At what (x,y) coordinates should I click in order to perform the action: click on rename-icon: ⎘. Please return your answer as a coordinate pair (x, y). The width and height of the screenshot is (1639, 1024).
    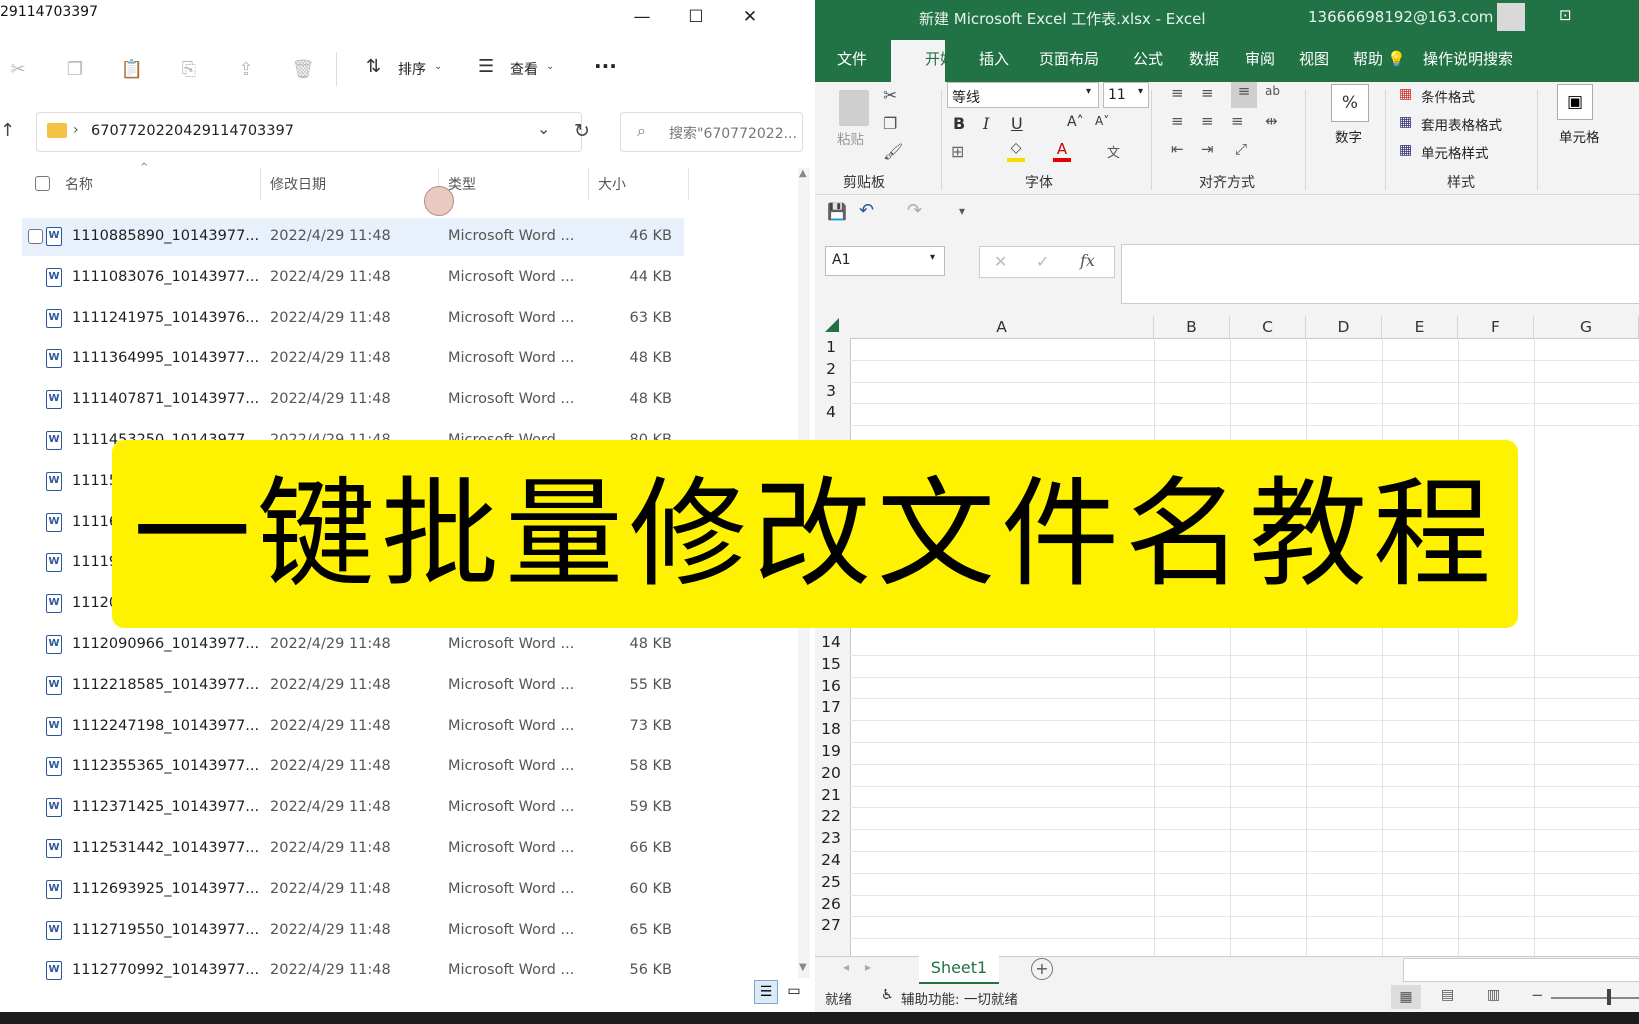
    Looking at the image, I should click on (189, 70).